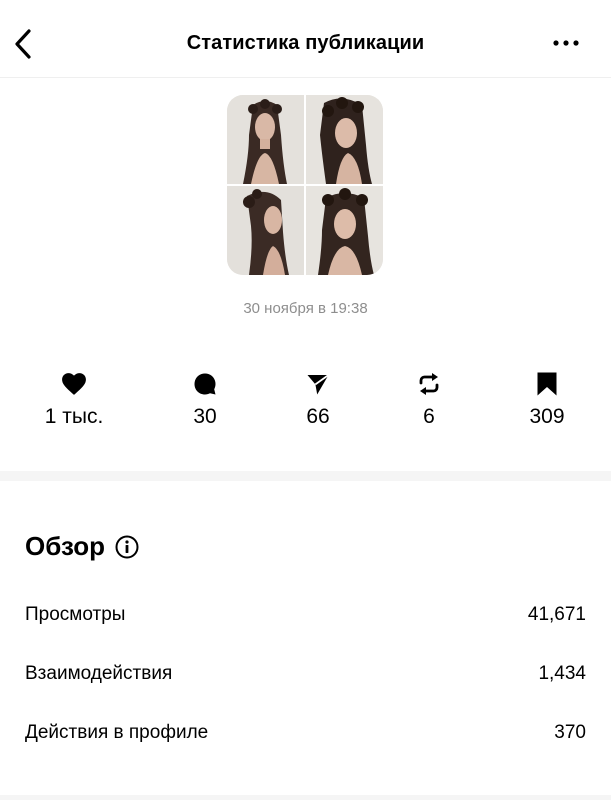 The height and width of the screenshot is (800, 611). What do you see at coordinates (74, 384) in the screenshot?
I see `heart-icon` at bounding box center [74, 384].